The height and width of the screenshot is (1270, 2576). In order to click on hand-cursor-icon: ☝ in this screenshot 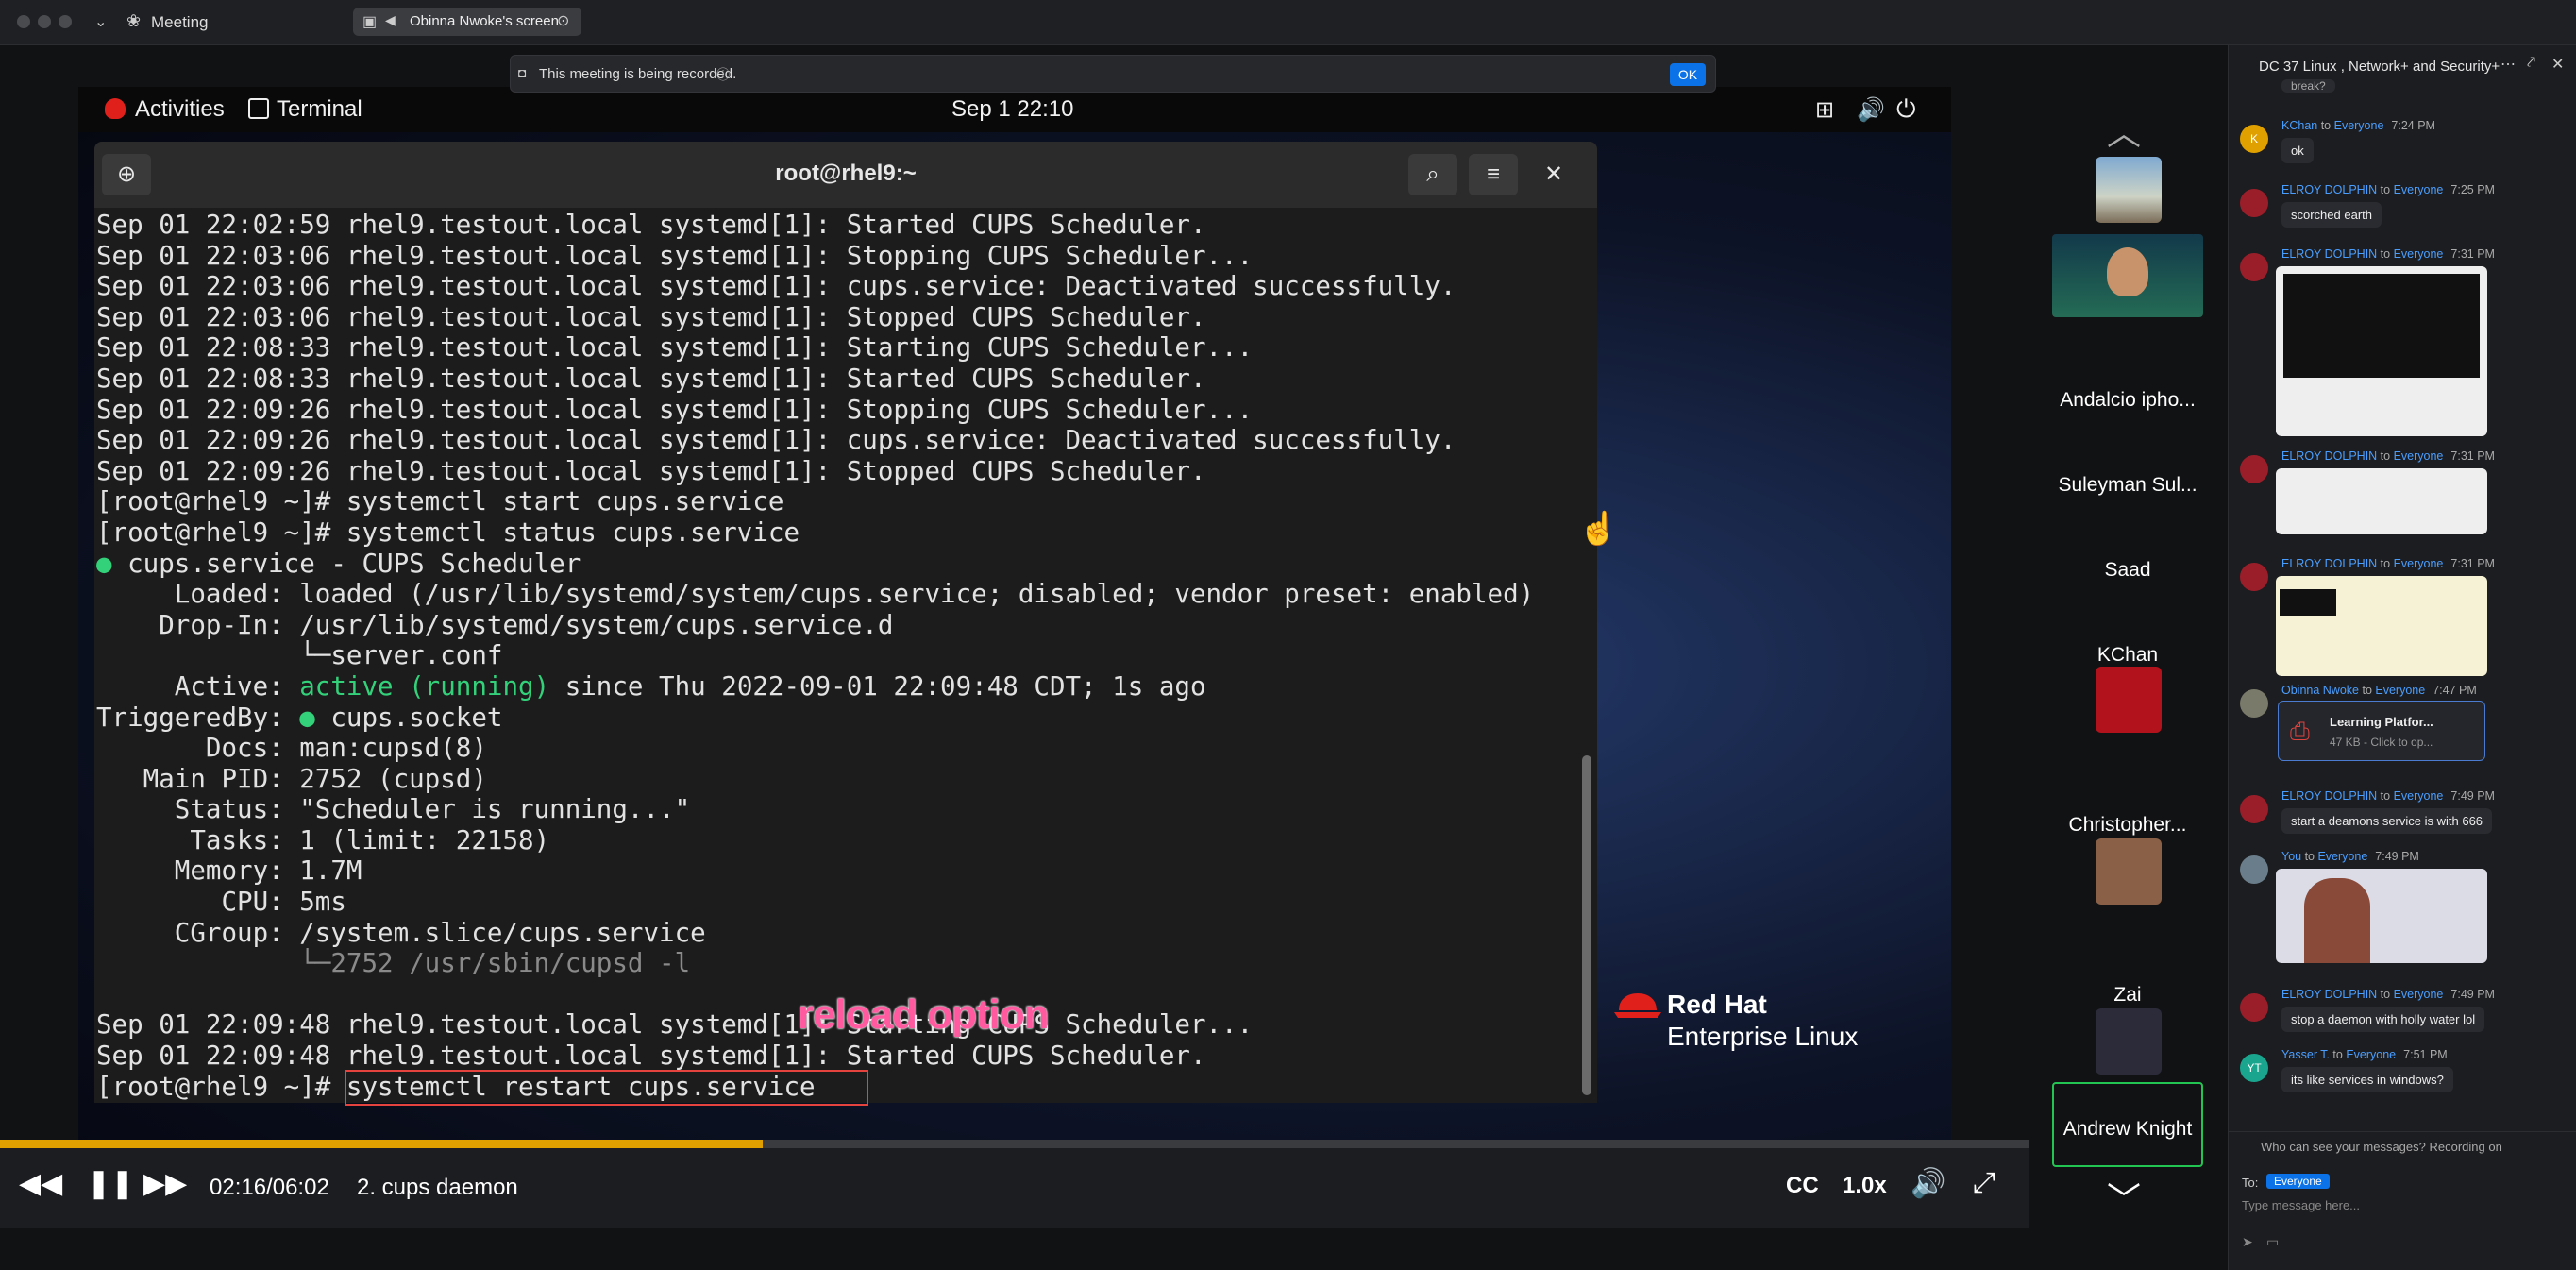, I will do `click(1599, 529)`.